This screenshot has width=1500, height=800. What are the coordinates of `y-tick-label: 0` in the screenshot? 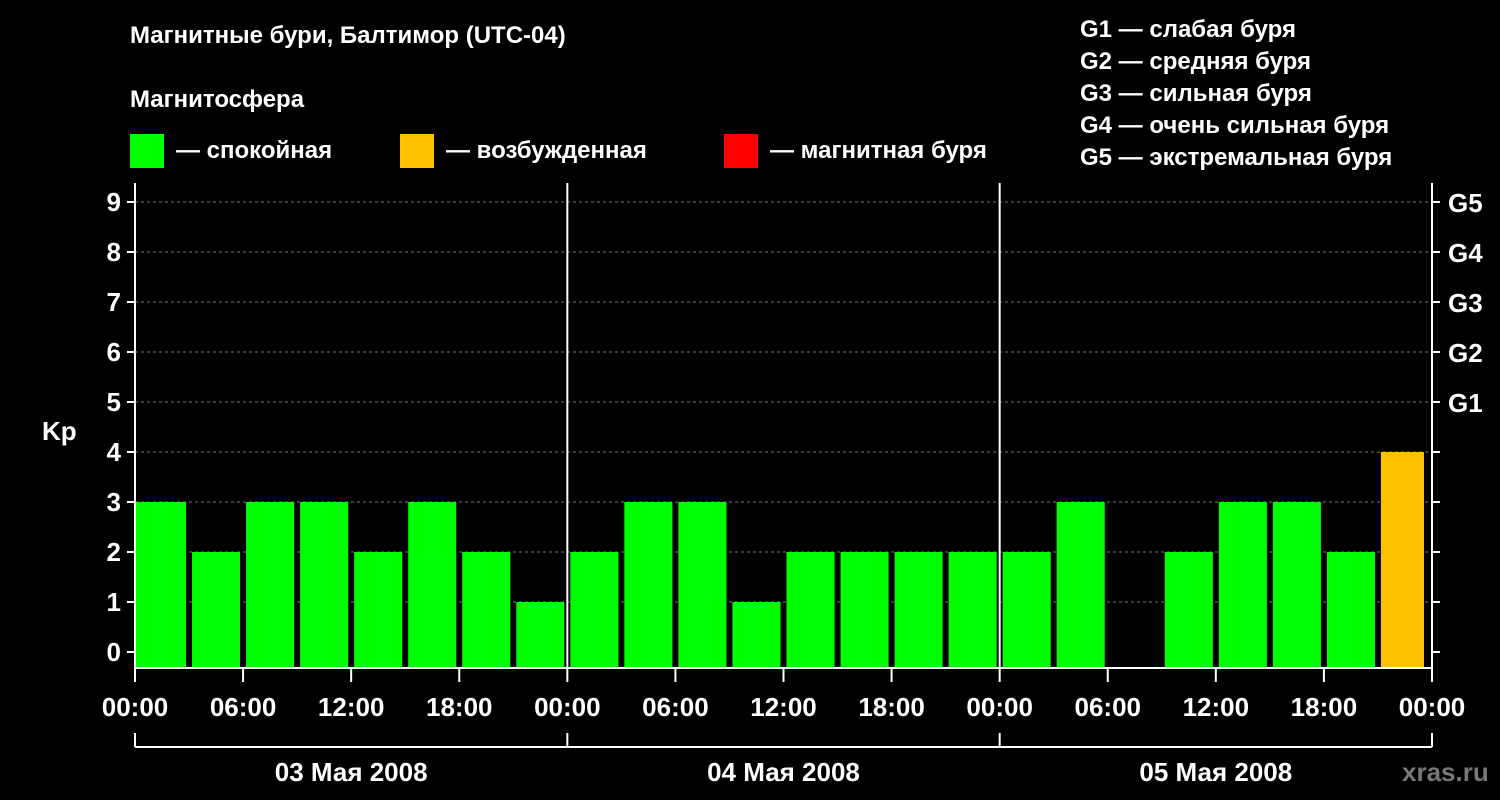 It's located at (114, 652).